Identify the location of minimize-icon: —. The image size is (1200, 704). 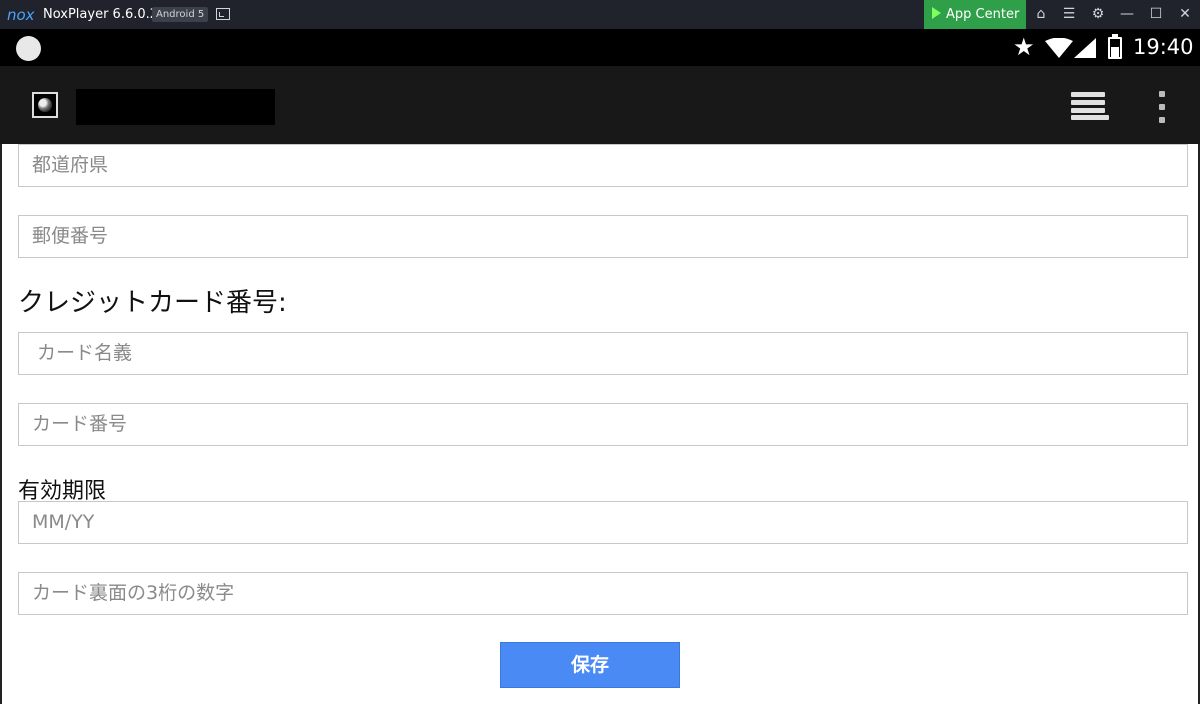
(1127, 14).